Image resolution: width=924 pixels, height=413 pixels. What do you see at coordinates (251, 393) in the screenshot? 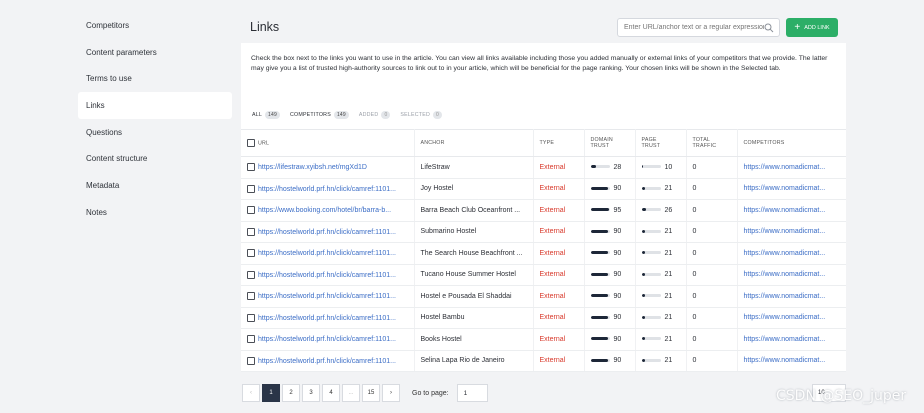
I see `prev-page-button: ‹` at bounding box center [251, 393].